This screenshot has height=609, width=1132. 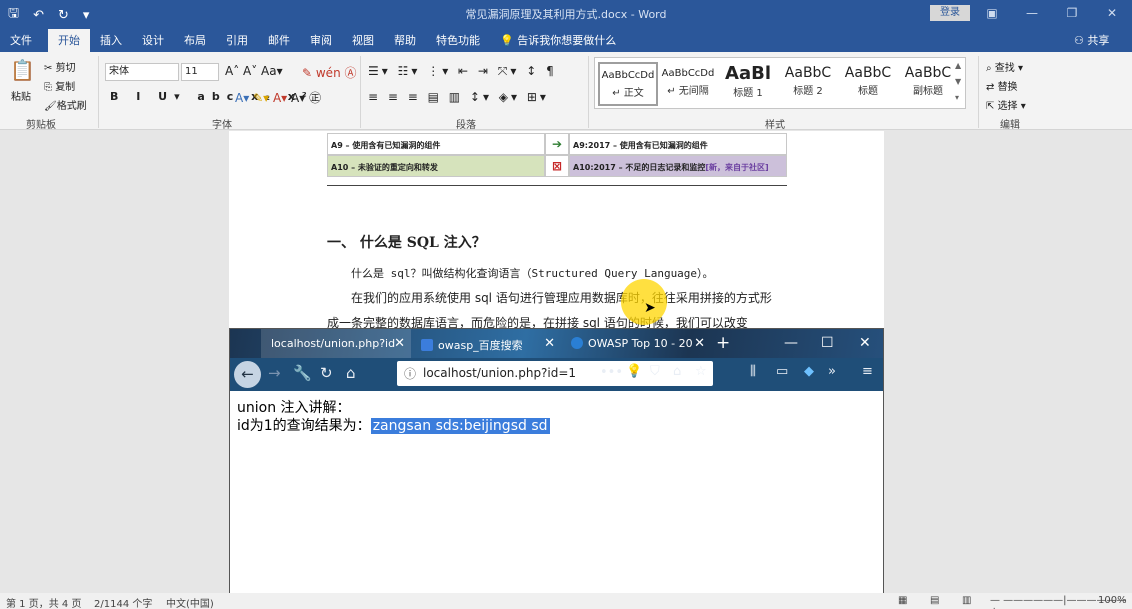 What do you see at coordinates (992, 87) in the screenshot?
I see `replace-icon: ⇄` at bounding box center [992, 87].